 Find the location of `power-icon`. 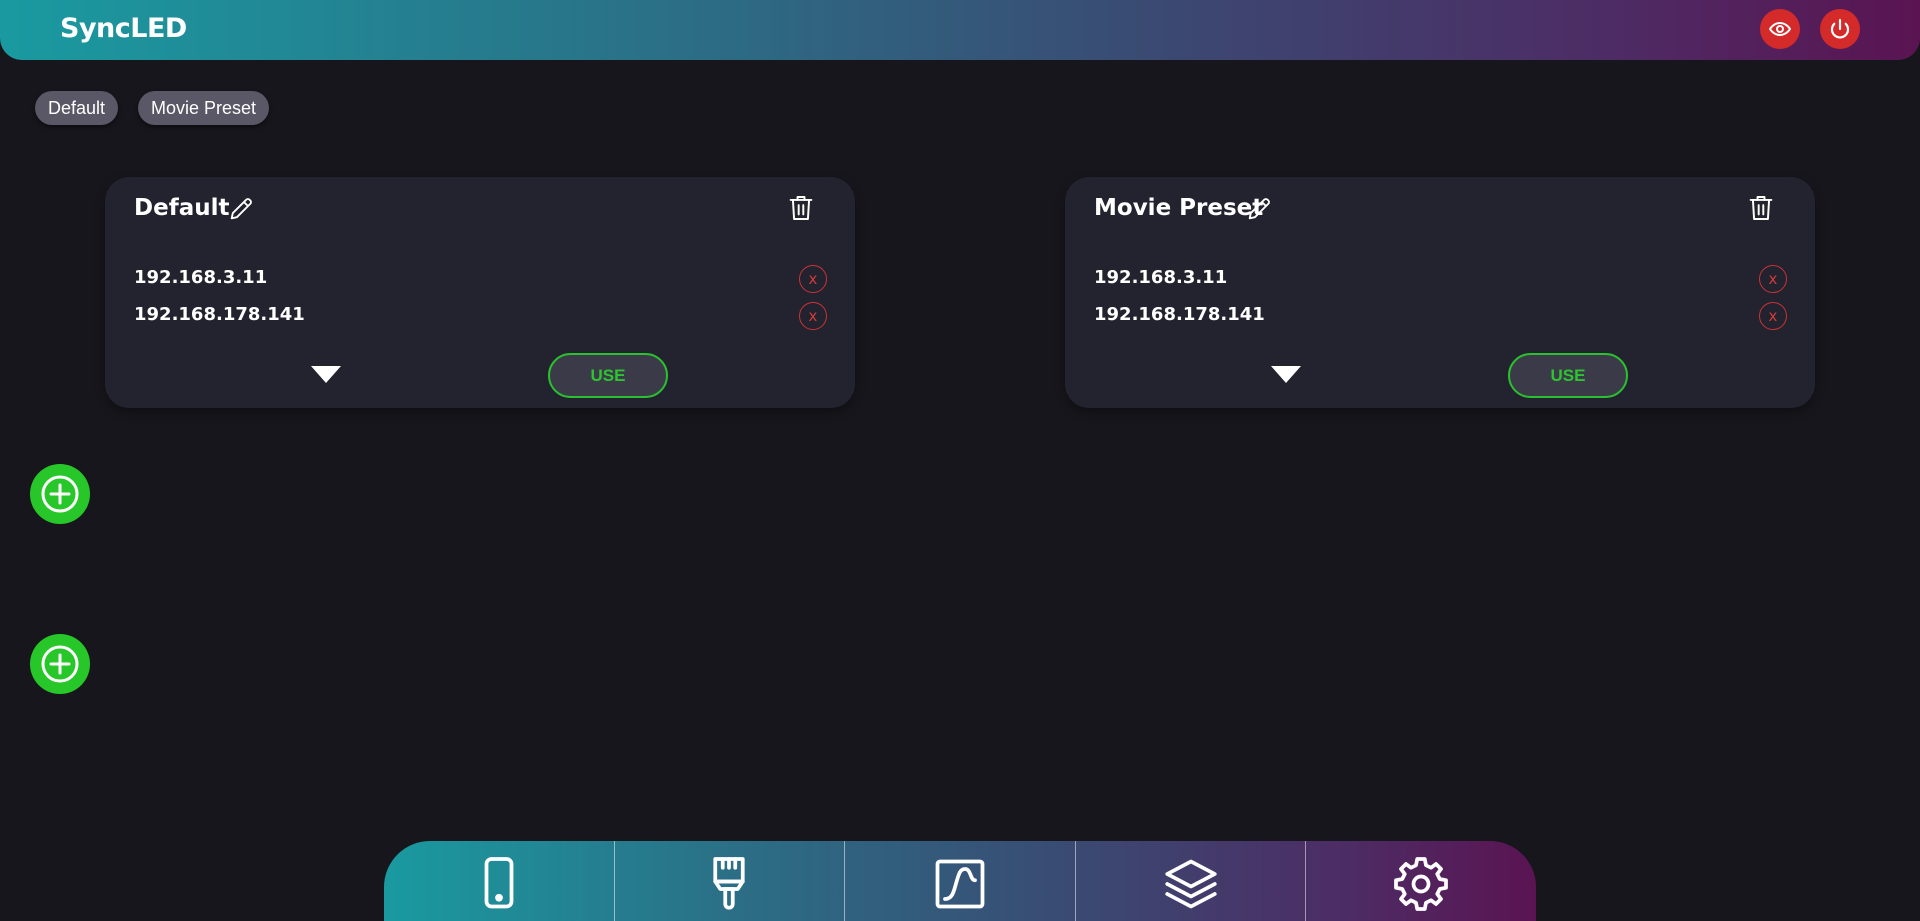

power-icon is located at coordinates (1840, 28).